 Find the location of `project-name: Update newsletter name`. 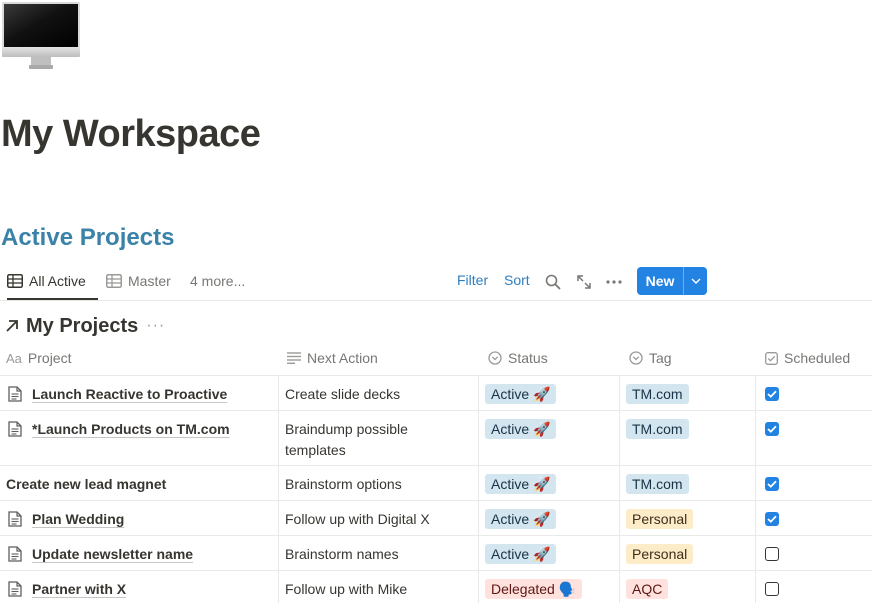

project-name: Update newsletter name is located at coordinates (112, 554).